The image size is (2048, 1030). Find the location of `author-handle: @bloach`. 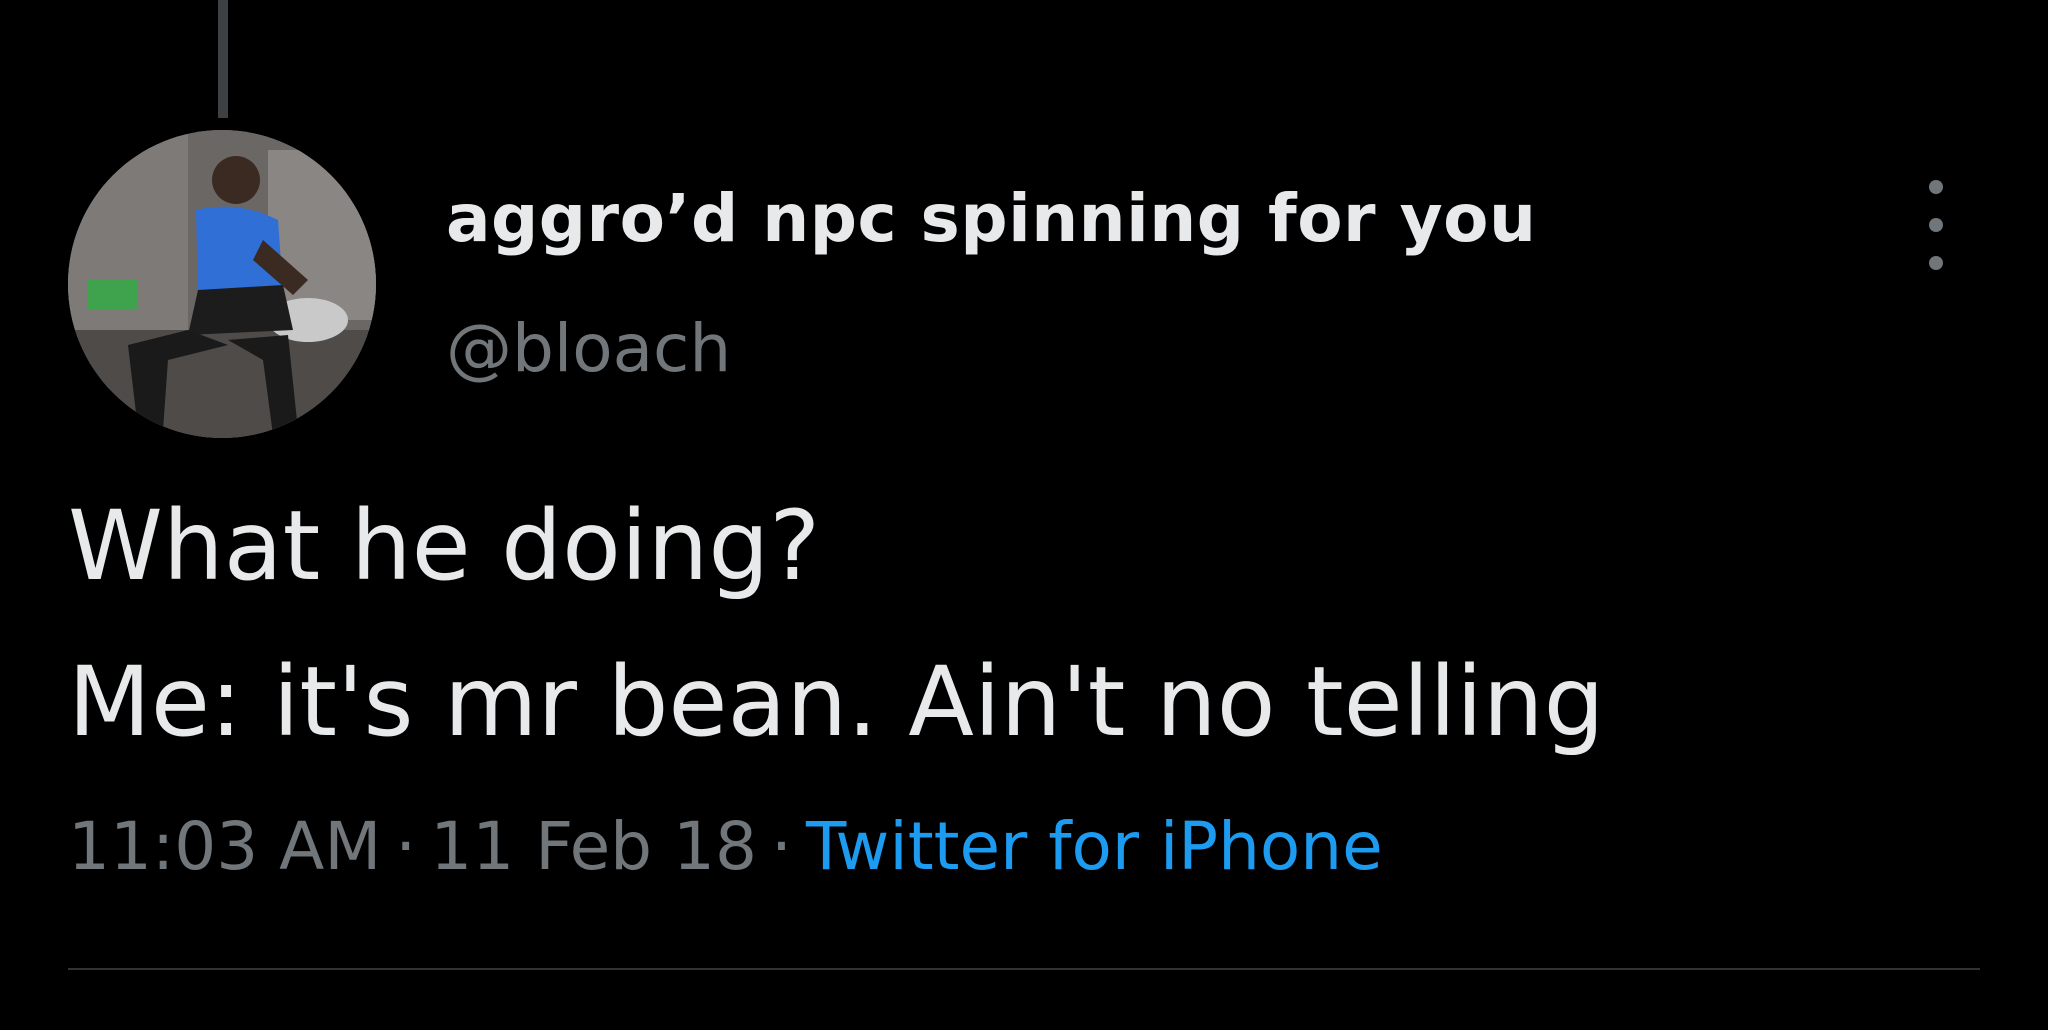

author-handle: @bloach is located at coordinates (588, 348).